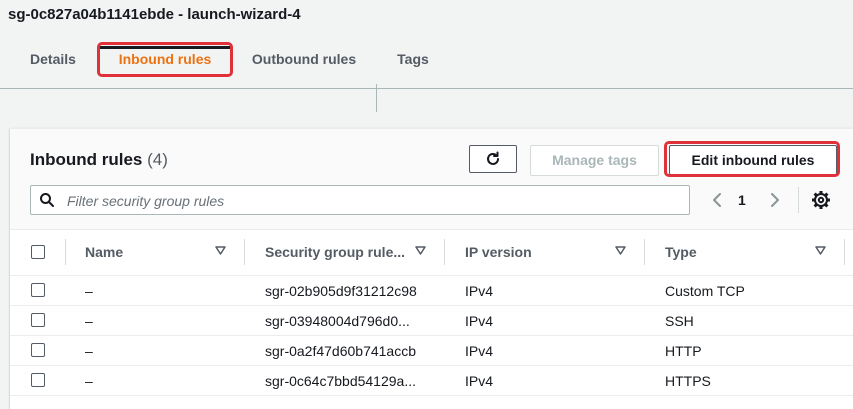 The image size is (853, 409). Describe the element at coordinates (431, 380) in the screenshot. I see `table-row: – sgr-0c64c7bbd54129a... IPv4 HTTPS` at that location.